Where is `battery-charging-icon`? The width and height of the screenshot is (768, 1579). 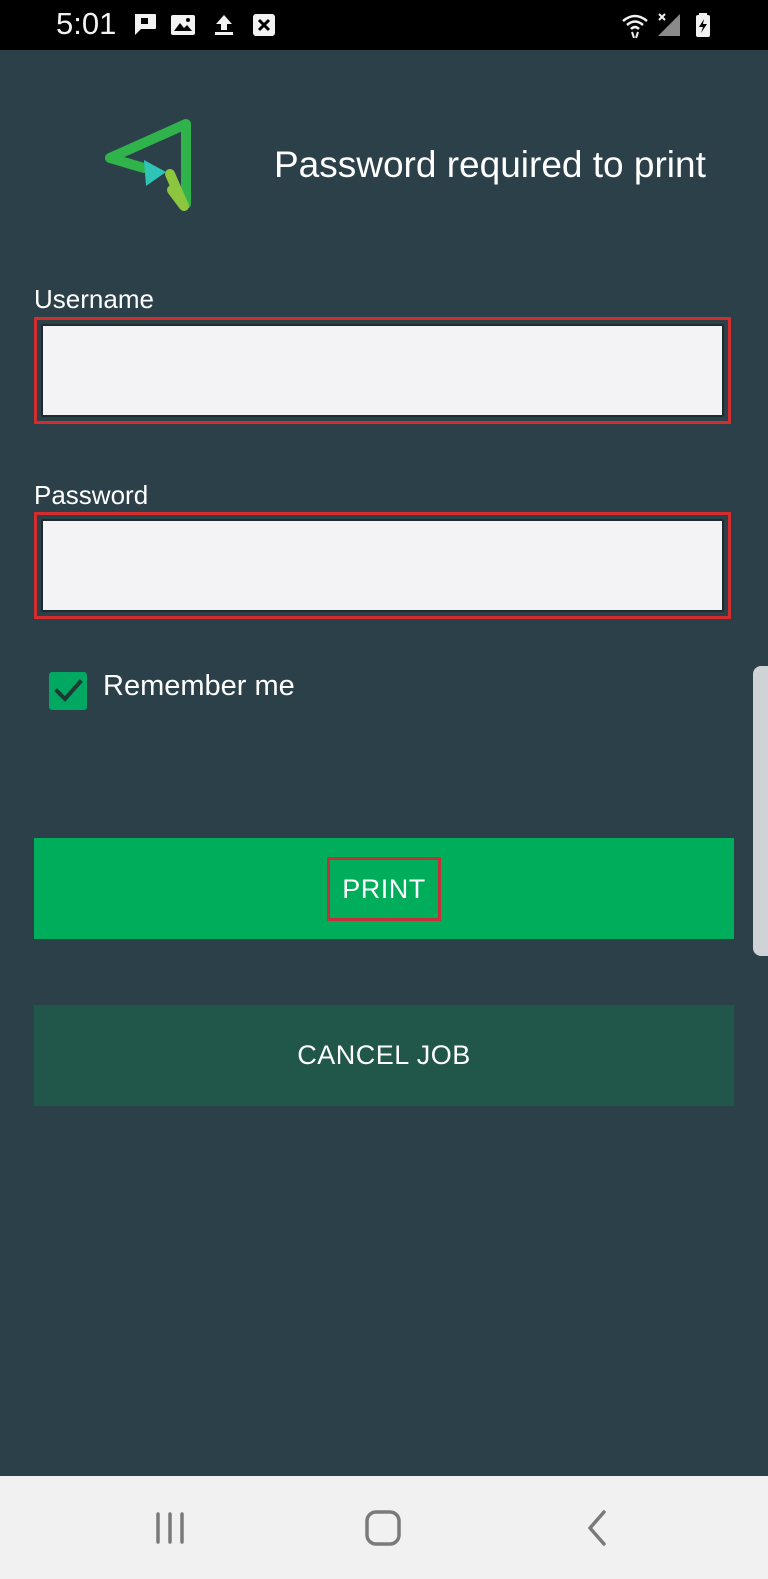
battery-charging-icon is located at coordinates (703, 25).